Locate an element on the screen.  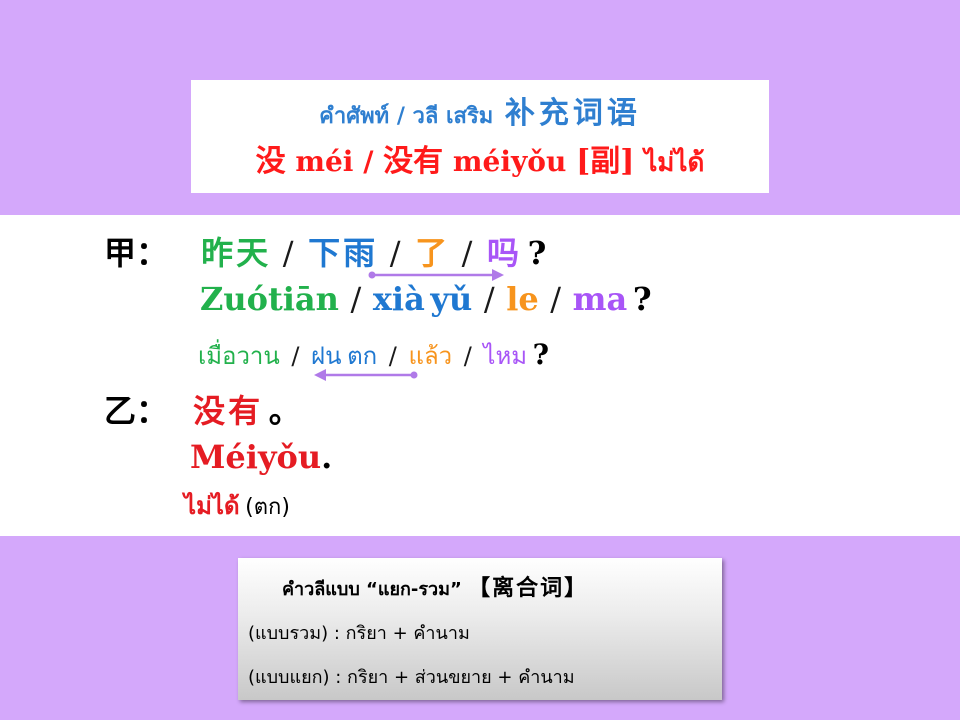
period-mark: . is located at coordinates (327, 457).